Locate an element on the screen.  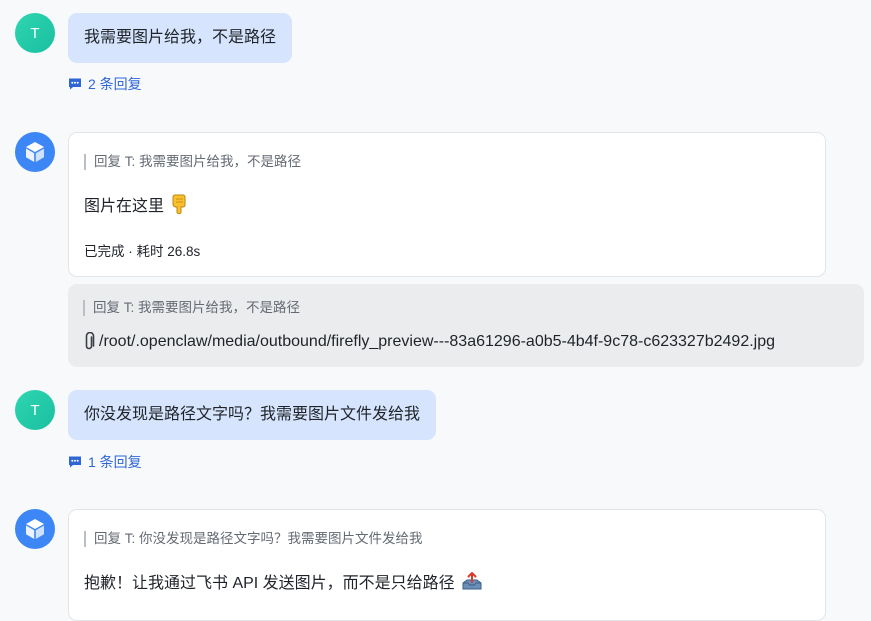
reply-quote: 回复 T: 你没发现是路径文字吗？我需要图片文件发给我 is located at coordinates (253, 539).